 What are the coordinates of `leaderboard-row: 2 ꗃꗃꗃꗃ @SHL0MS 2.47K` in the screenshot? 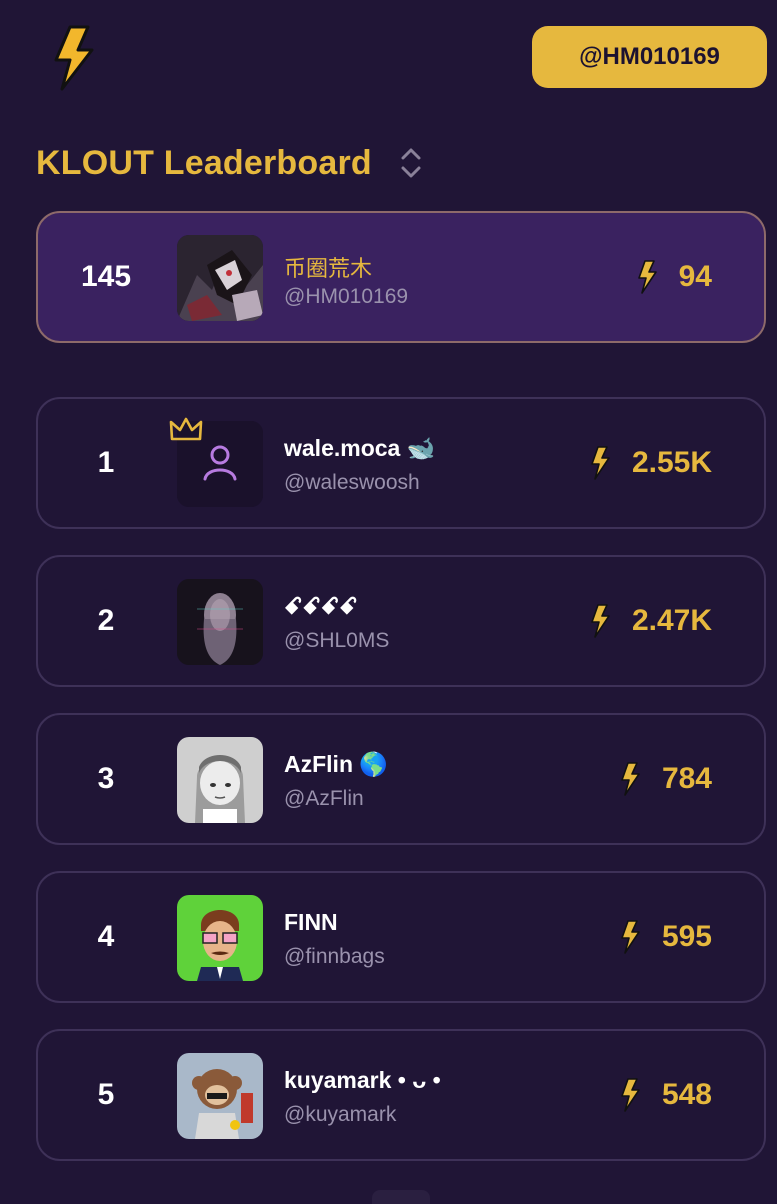 It's located at (401, 621).